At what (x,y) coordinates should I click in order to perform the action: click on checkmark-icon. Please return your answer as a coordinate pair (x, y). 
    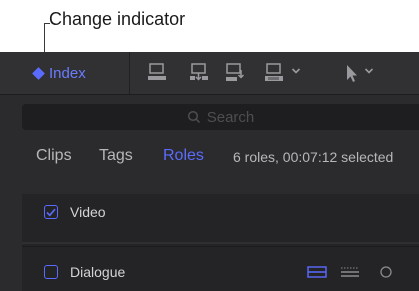
    Looking at the image, I should click on (51, 212).